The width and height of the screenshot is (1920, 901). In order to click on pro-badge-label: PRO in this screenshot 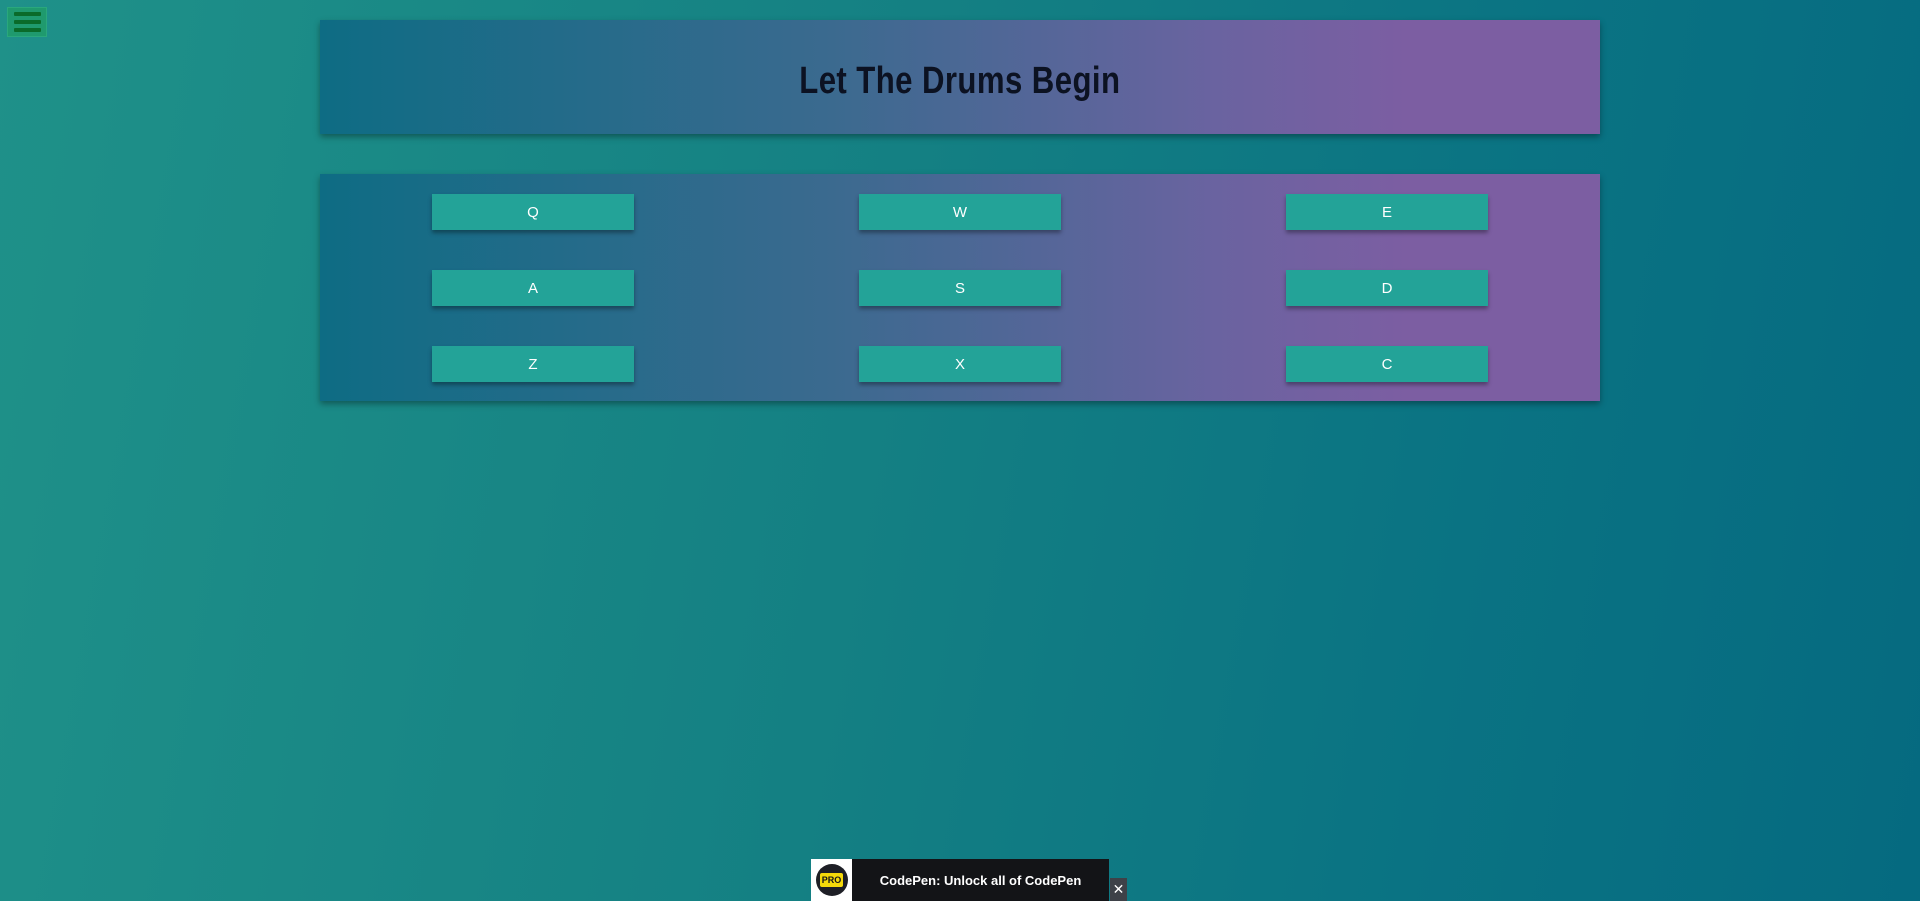, I will do `click(831, 880)`.